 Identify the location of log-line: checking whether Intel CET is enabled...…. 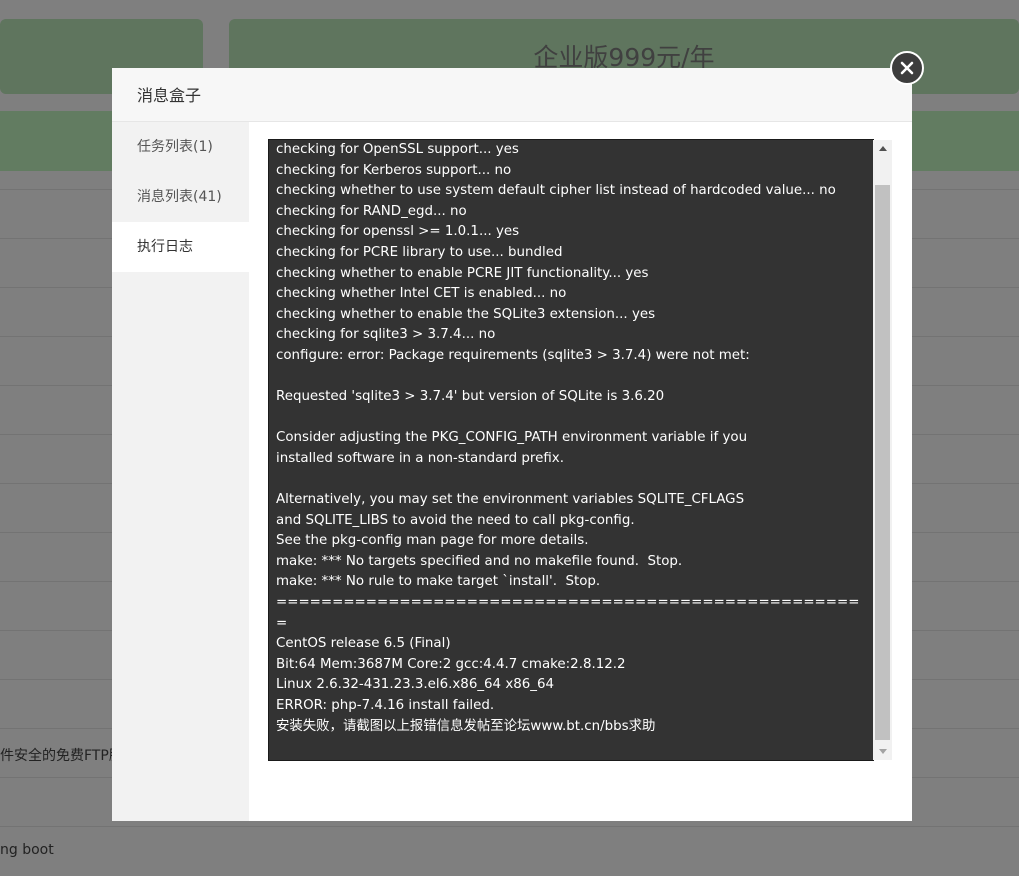
(421, 294).